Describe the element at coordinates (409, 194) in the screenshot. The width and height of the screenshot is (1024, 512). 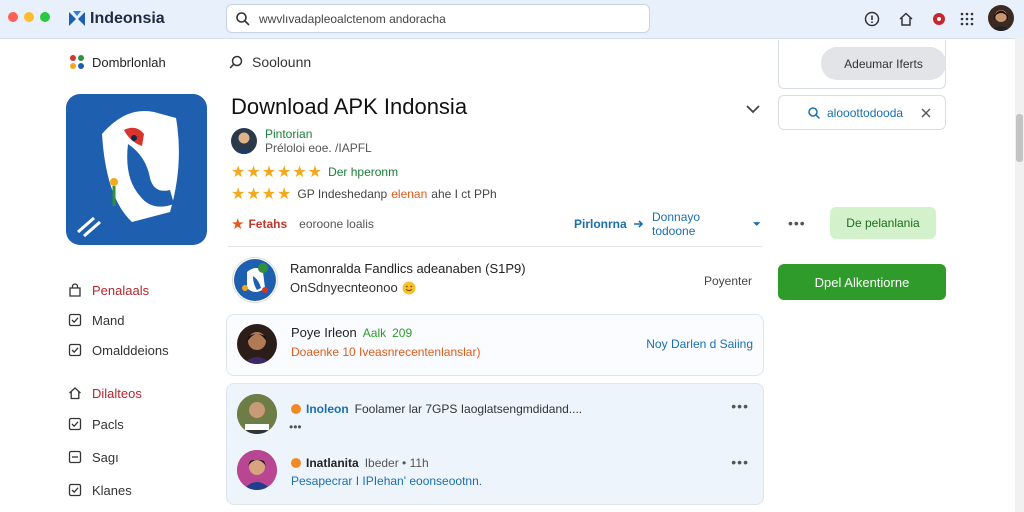
I see `rating-highlight: elenan` at that location.